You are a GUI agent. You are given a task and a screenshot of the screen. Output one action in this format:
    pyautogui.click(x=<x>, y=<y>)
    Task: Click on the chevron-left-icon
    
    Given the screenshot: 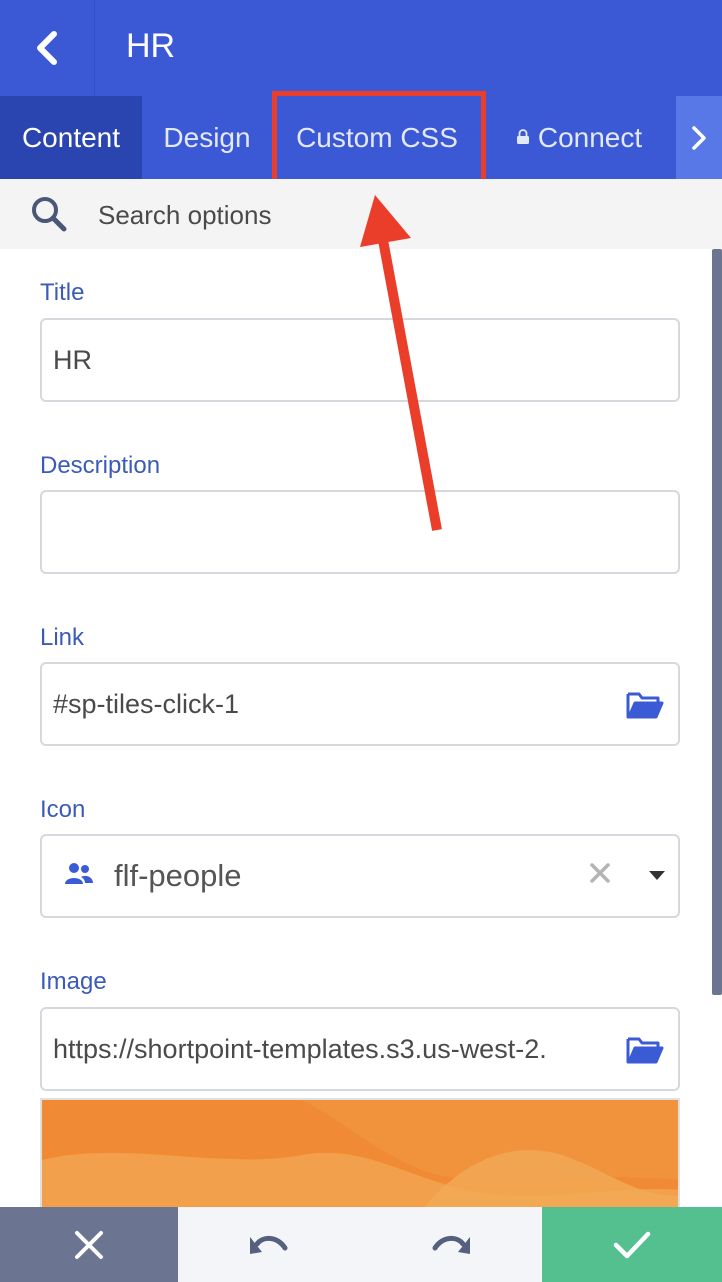 What is the action you would take?
    pyautogui.click(x=47, y=48)
    